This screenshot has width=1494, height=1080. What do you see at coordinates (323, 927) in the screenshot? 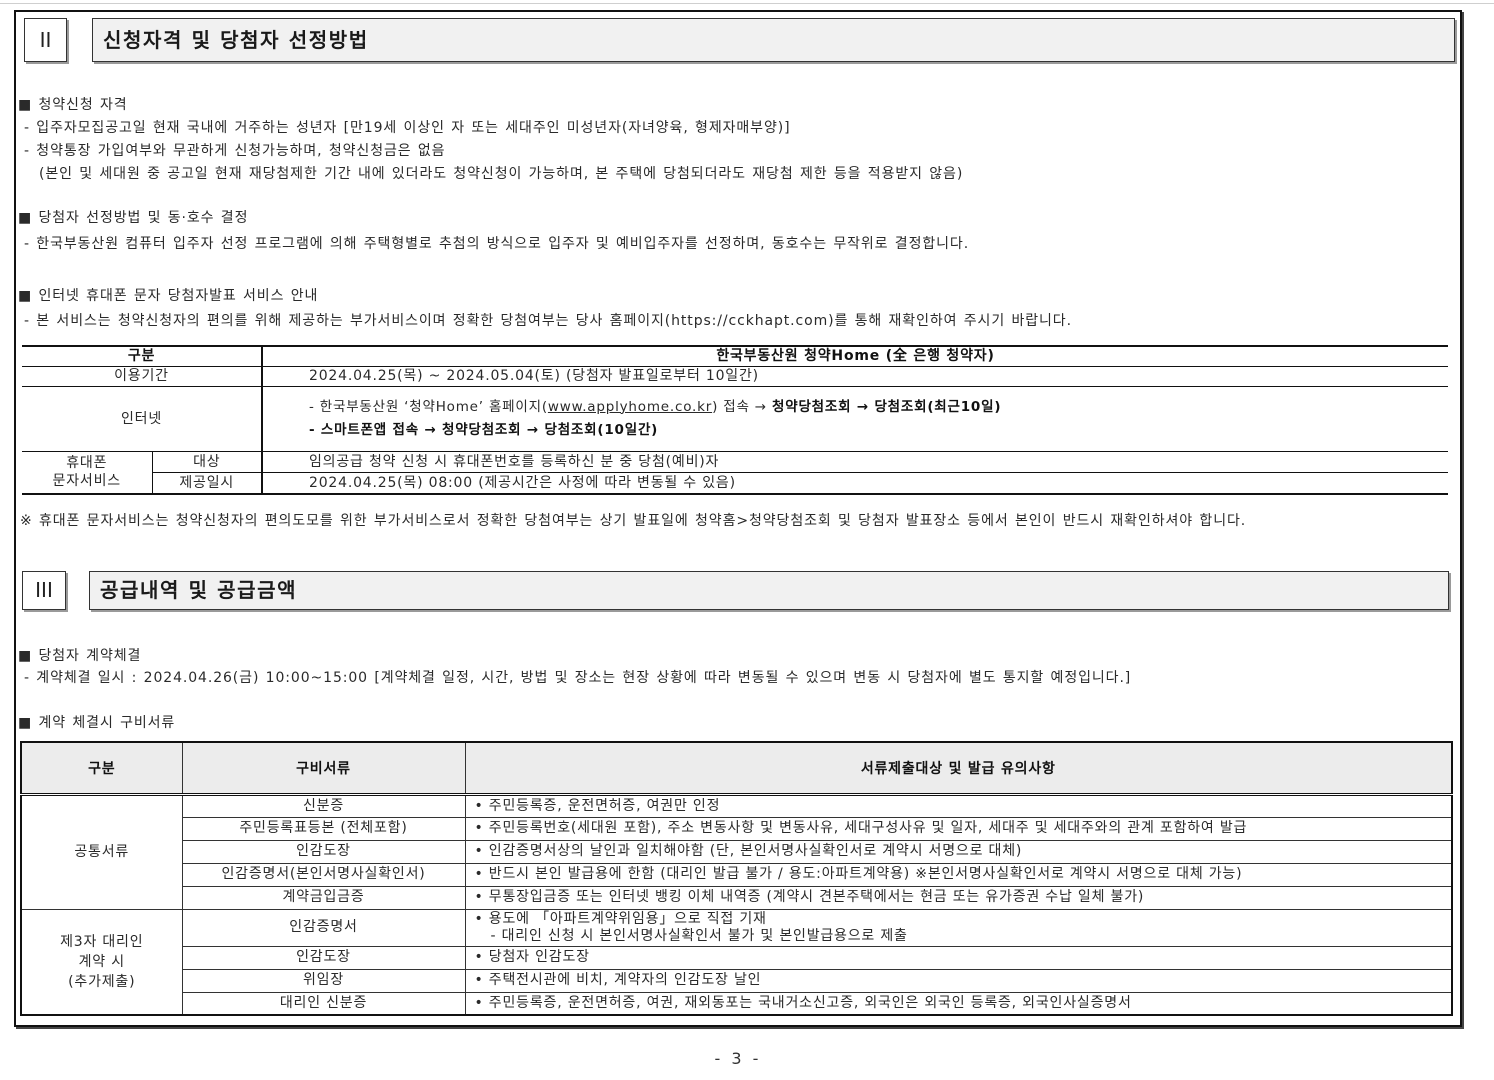
I see `document-name: 인감증명서` at bounding box center [323, 927].